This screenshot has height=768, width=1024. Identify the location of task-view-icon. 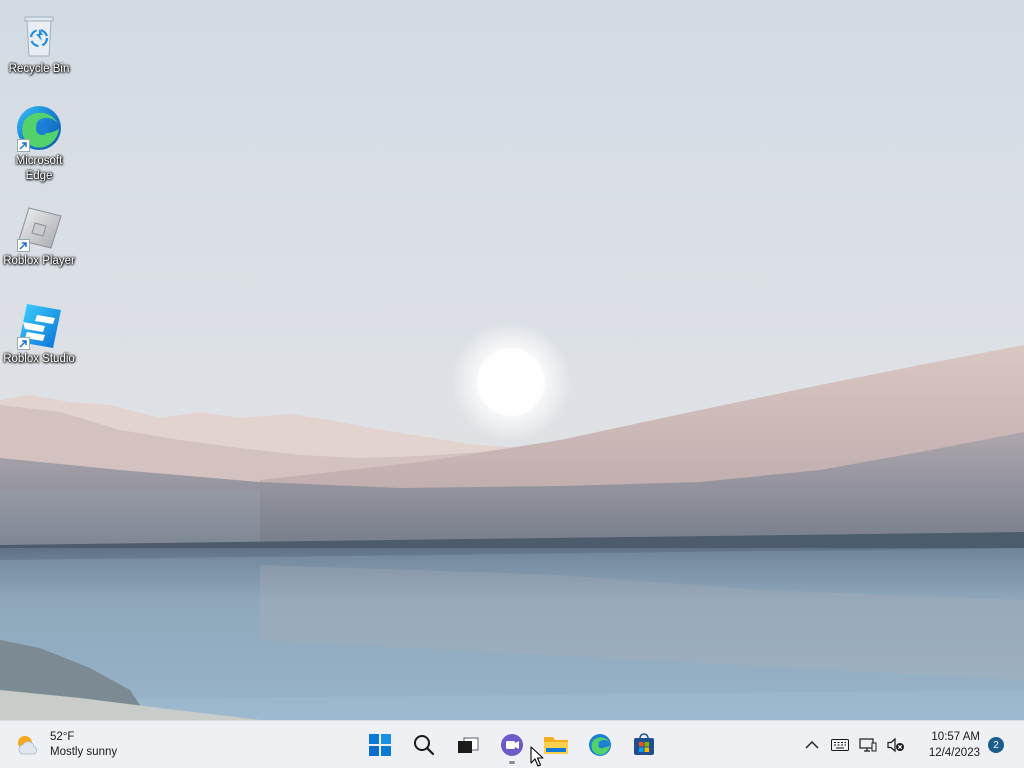
(468, 745).